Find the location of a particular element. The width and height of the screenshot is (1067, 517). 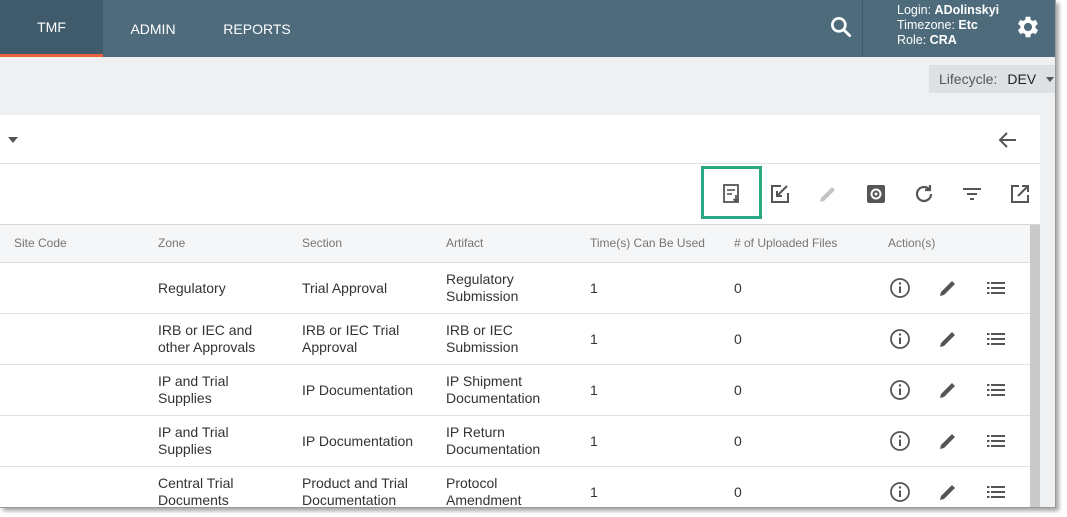

tab-reports: REPORTS is located at coordinates (257, 28).